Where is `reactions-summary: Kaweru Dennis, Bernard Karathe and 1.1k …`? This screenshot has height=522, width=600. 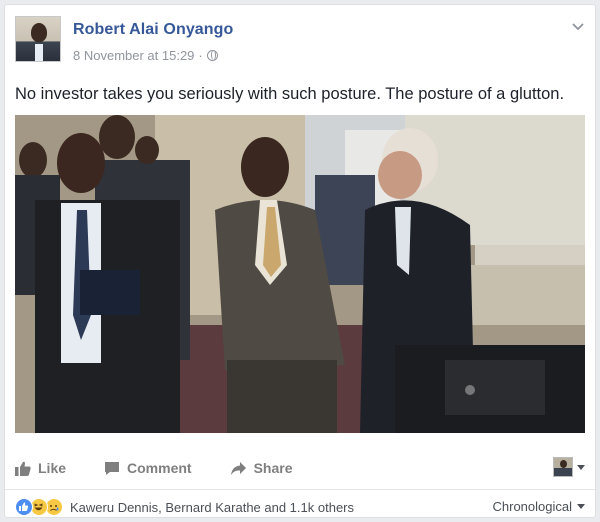 reactions-summary: Kaweru Dennis, Bernard Karathe and 1.1k … is located at coordinates (184, 507).